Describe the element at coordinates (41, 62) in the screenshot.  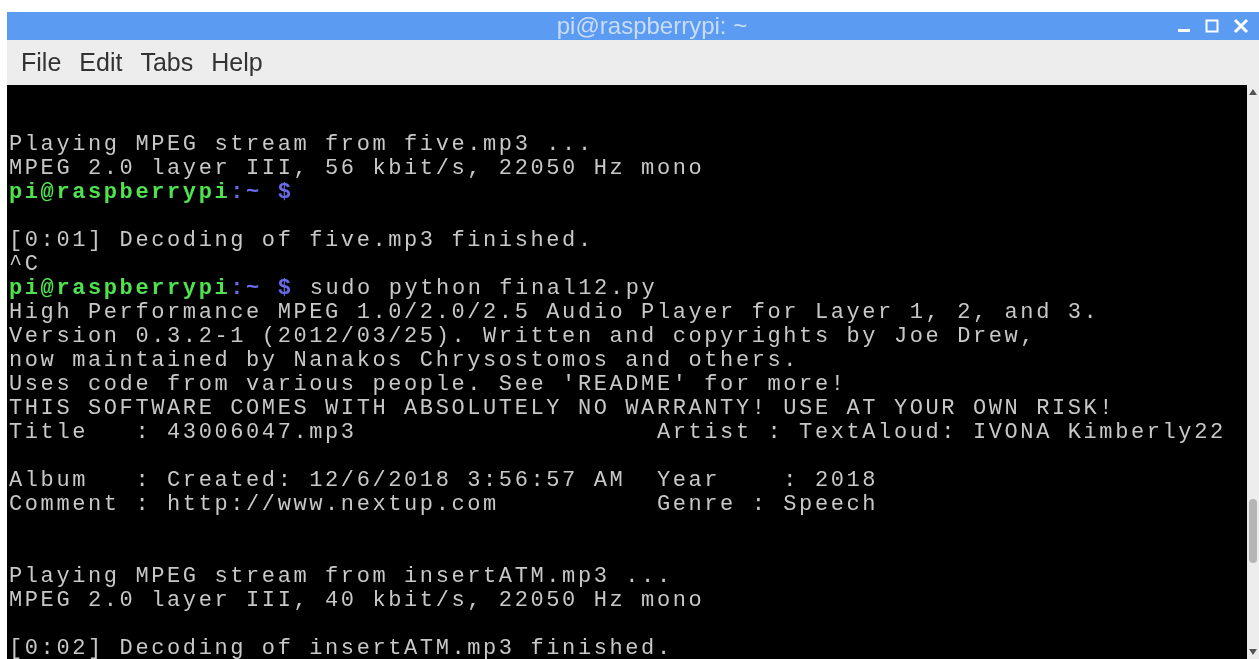
I see `menu-item: File` at that location.